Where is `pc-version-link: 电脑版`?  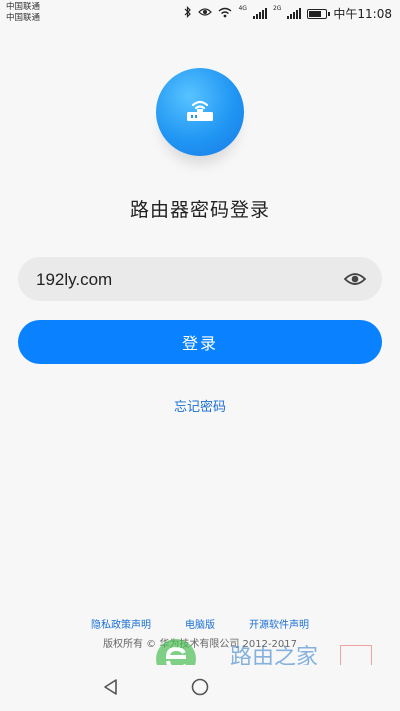
pc-version-link: 电脑版 is located at coordinates (200, 623).